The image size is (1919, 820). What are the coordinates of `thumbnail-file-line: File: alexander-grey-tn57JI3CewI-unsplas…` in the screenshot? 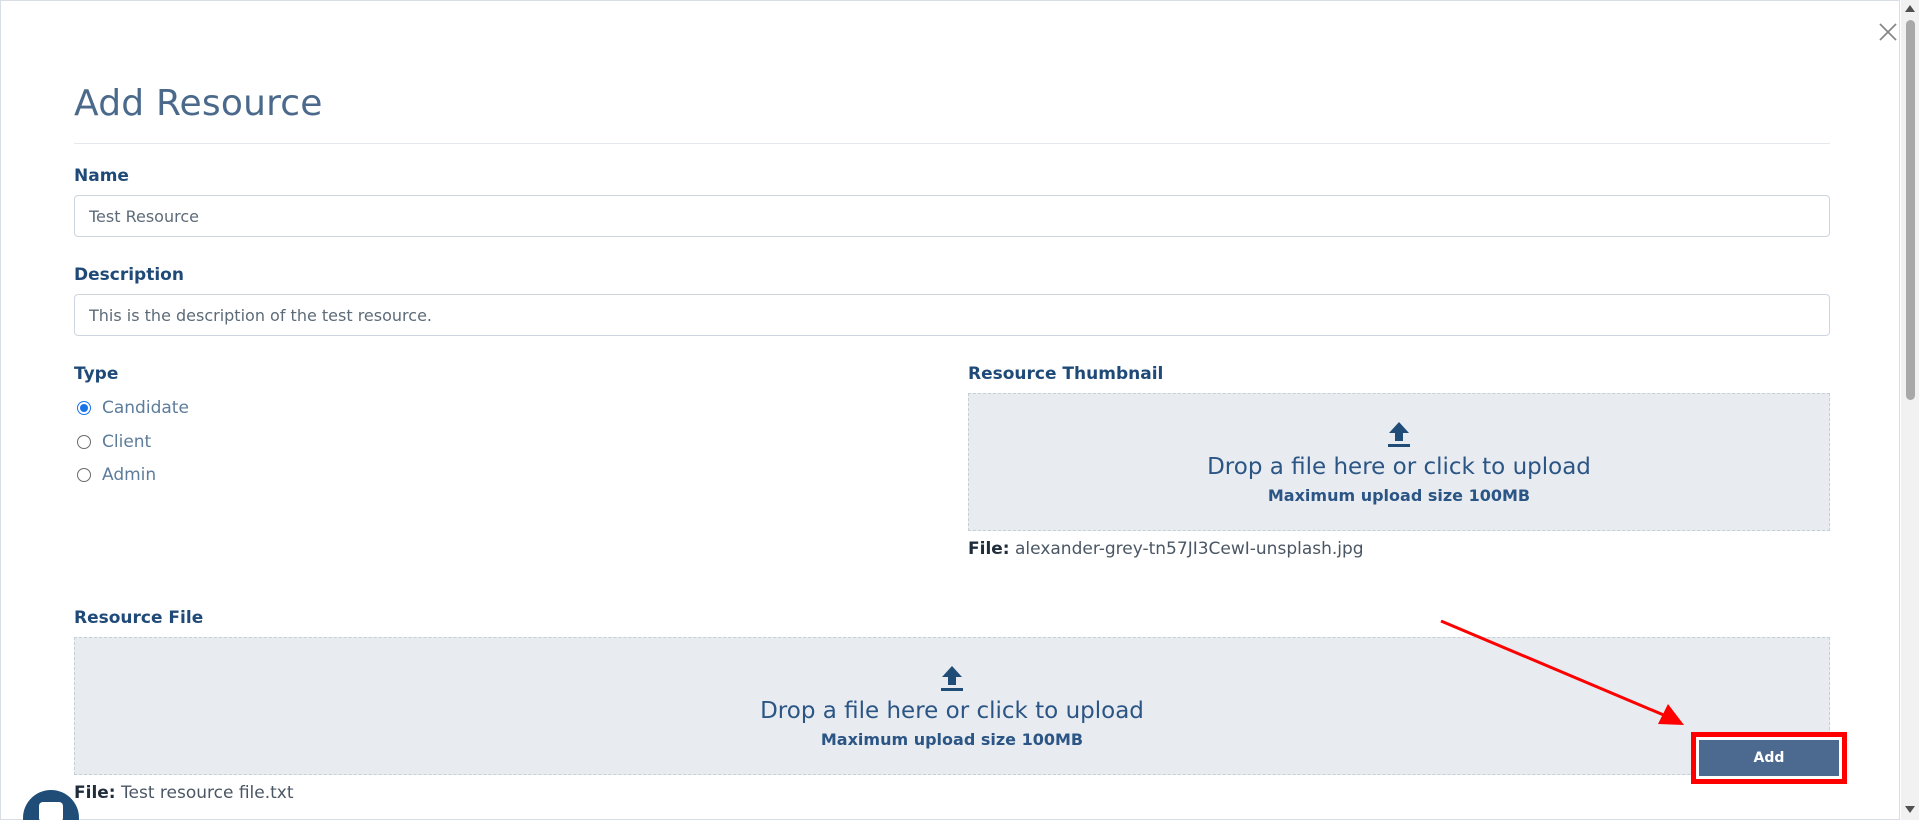 It's located at (1166, 549).